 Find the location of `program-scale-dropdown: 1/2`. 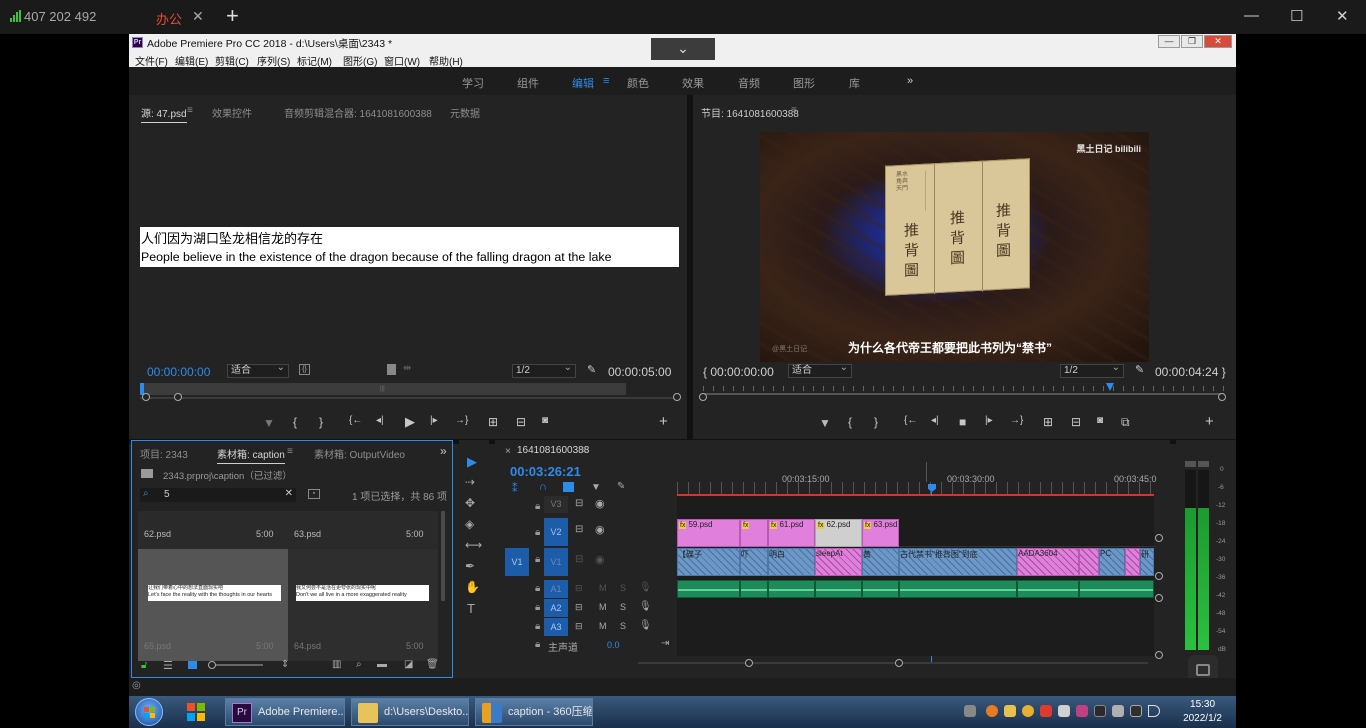

program-scale-dropdown: 1/2 is located at coordinates (1092, 370).